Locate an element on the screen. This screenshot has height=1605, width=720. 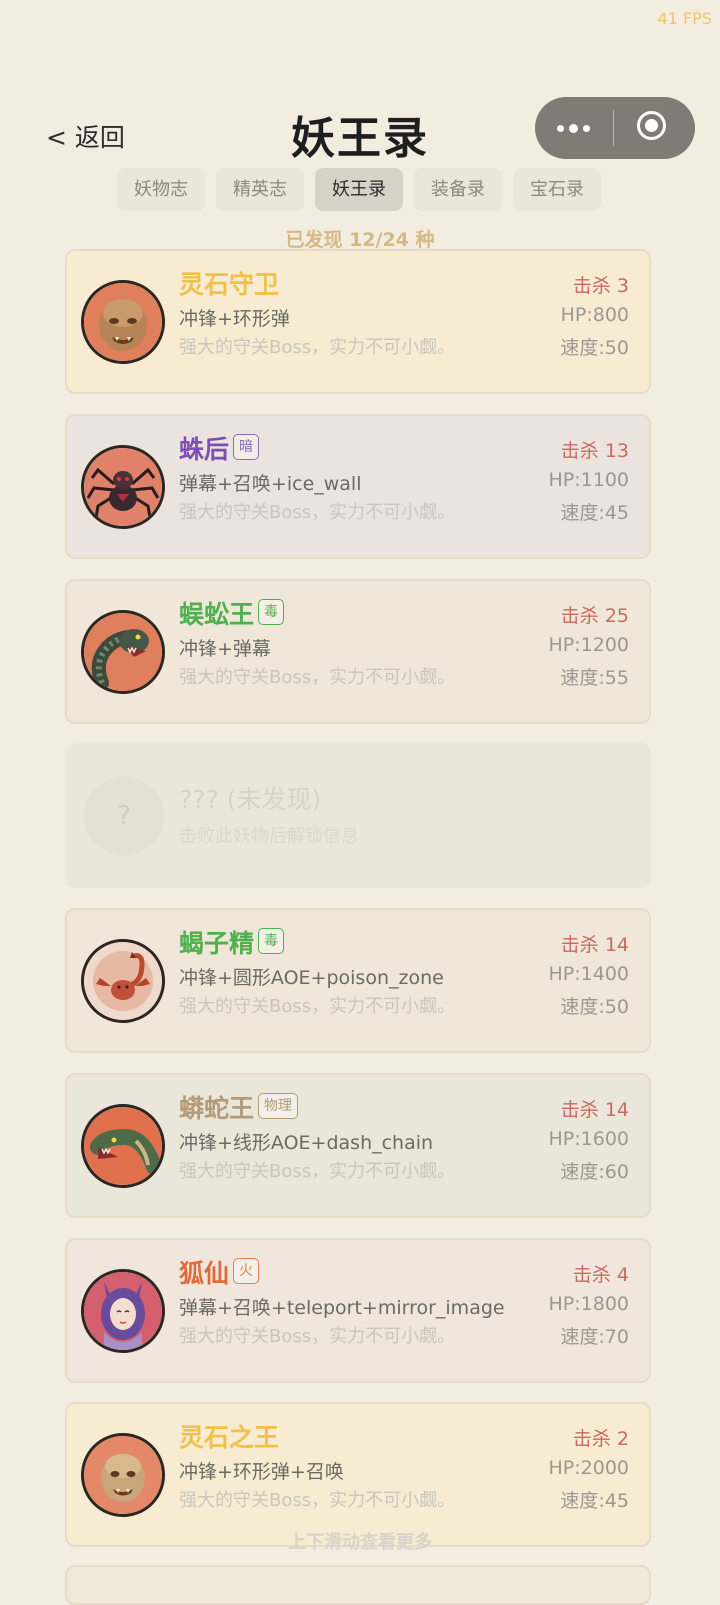
element-badge: 物理 is located at coordinates (278, 1106).